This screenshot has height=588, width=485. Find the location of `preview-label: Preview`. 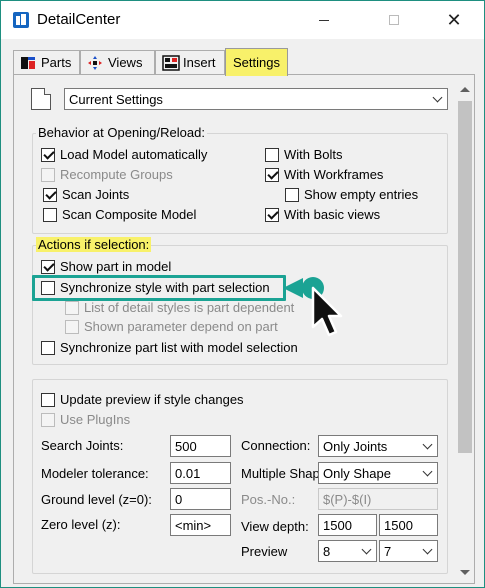

preview-label: Preview is located at coordinates (264, 551).